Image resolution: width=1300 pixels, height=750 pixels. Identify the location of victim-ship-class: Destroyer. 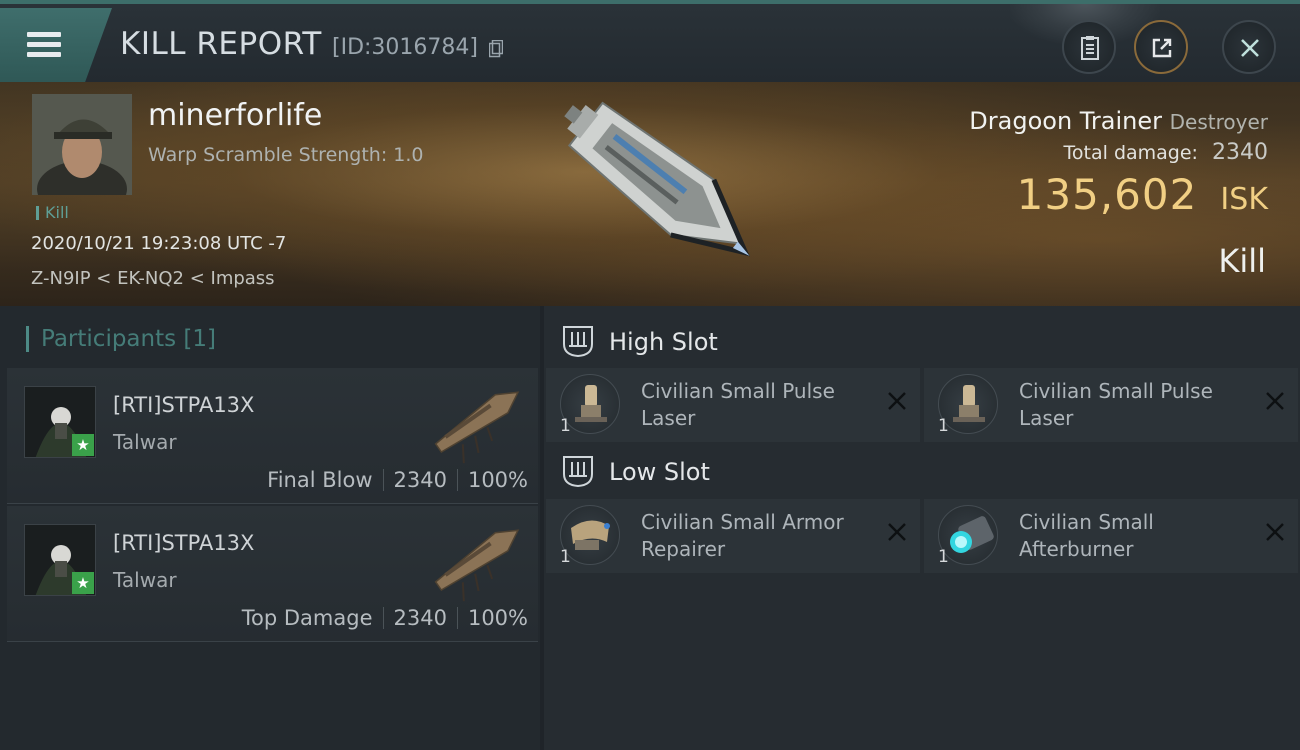
(1218, 122).